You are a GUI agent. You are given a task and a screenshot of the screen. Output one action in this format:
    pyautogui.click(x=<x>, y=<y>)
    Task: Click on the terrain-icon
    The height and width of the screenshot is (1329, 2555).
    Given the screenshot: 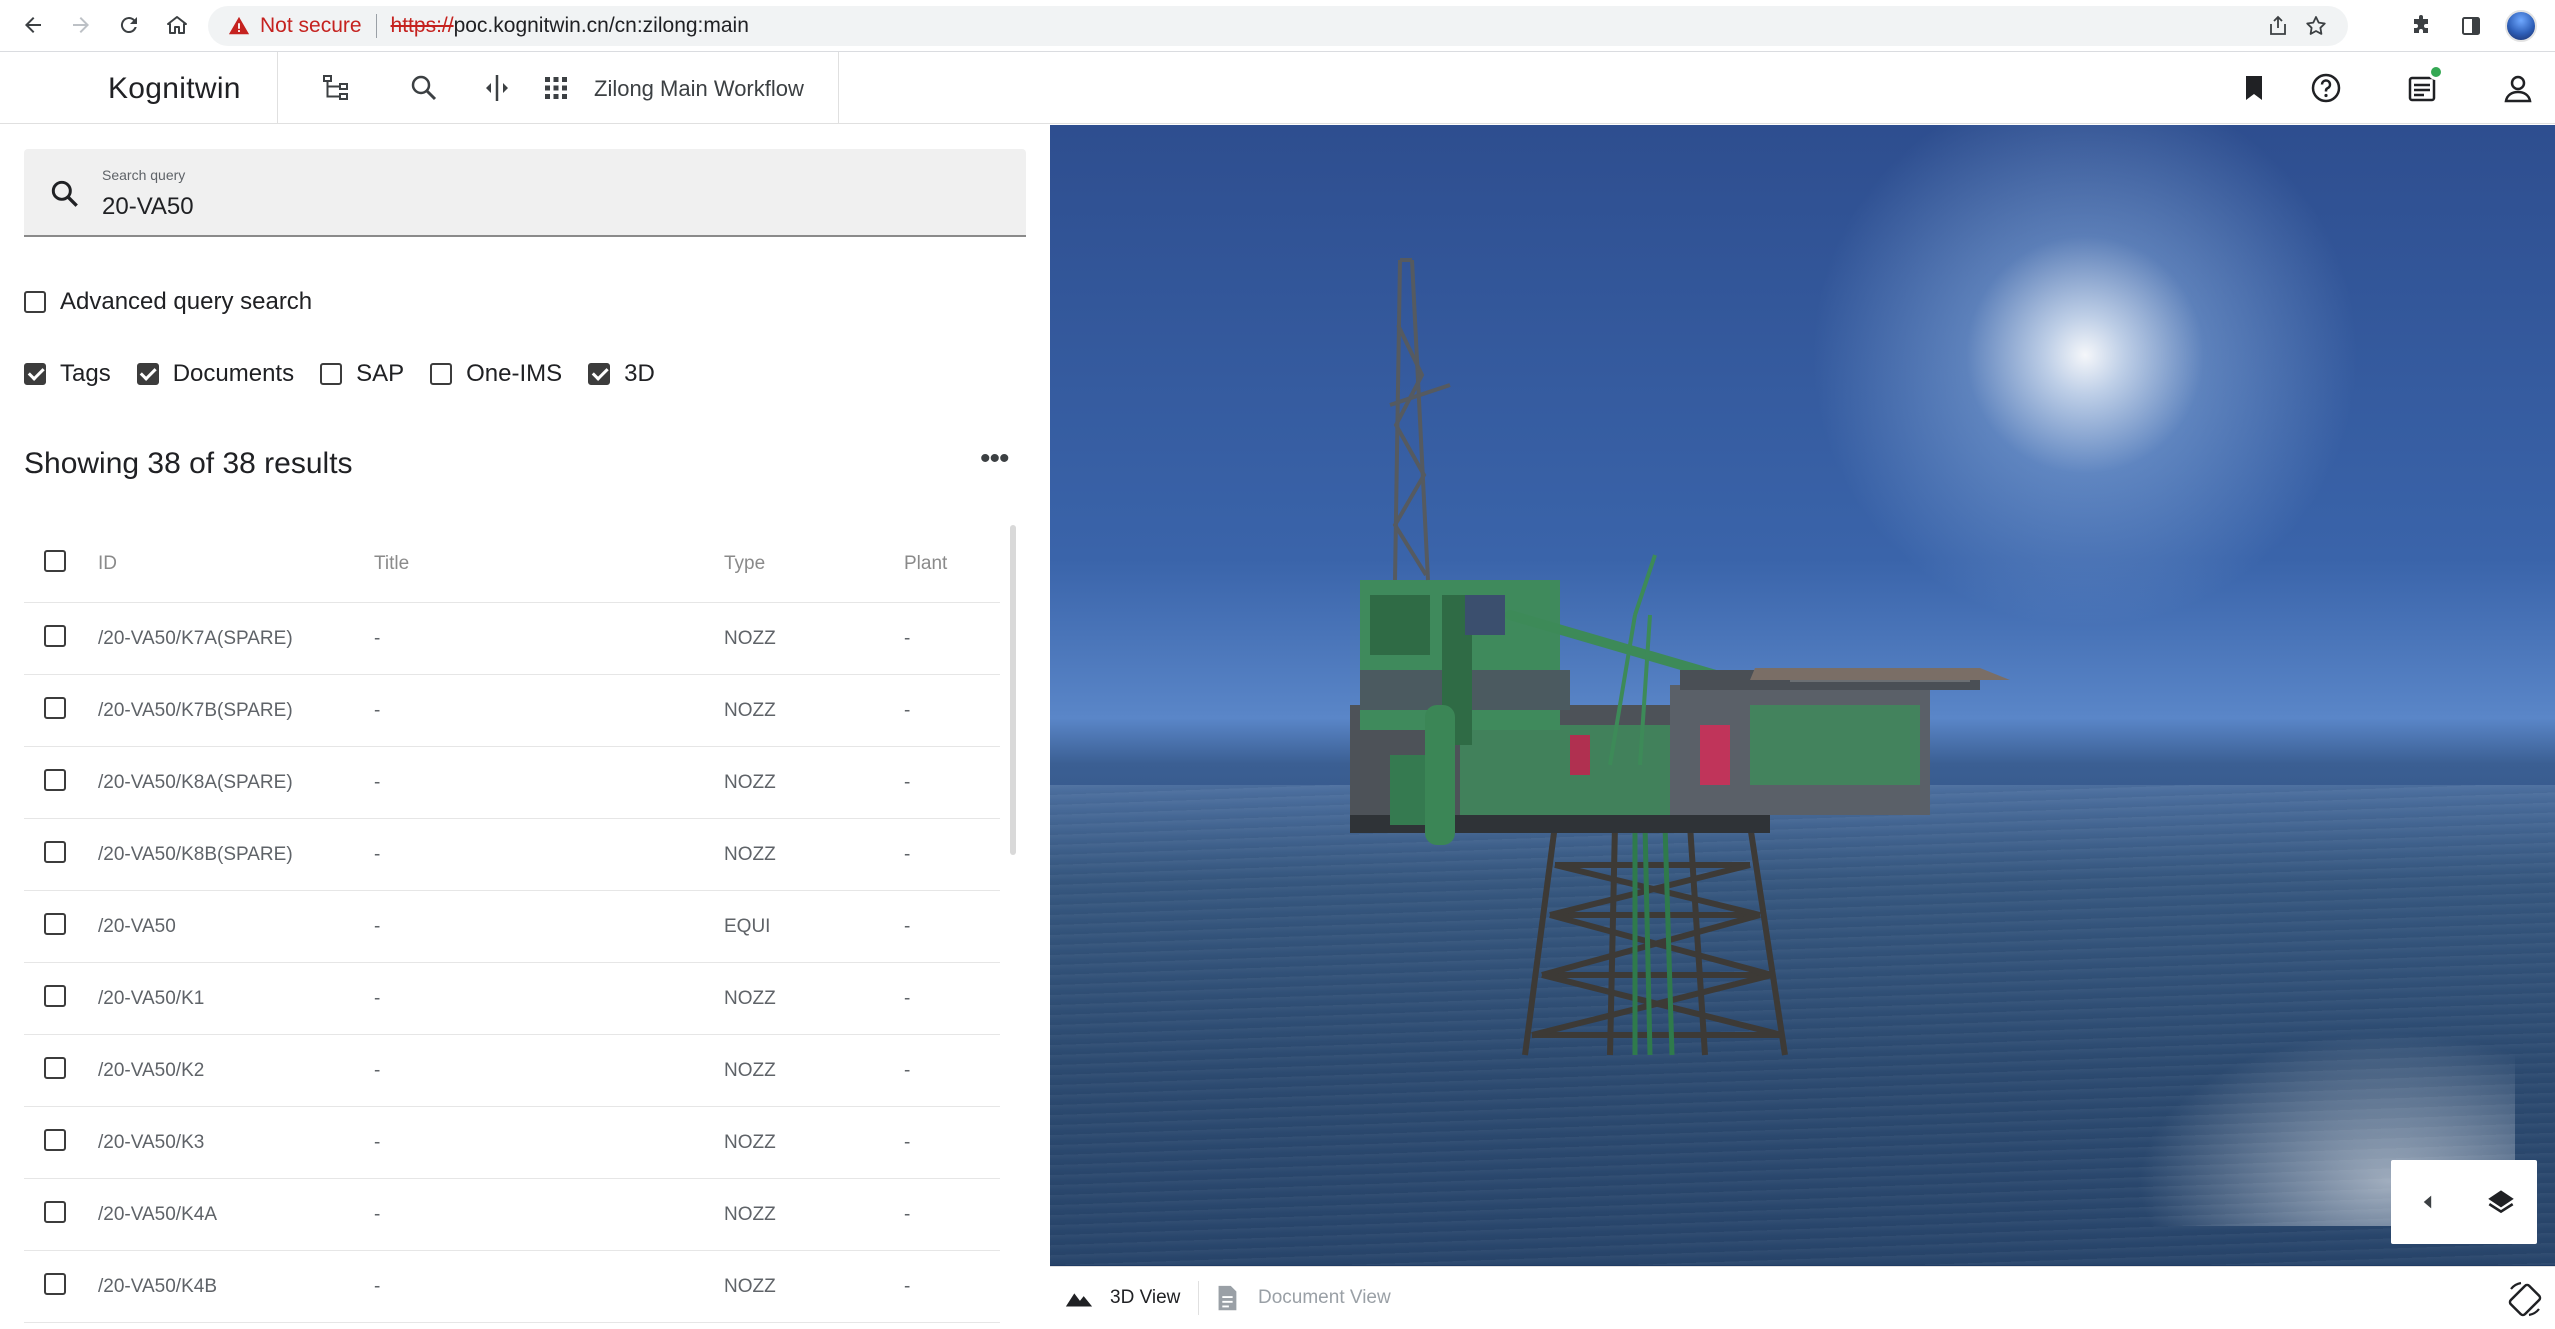 What is the action you would take?
    pyautogui.click(x=1079, y=1300)
    